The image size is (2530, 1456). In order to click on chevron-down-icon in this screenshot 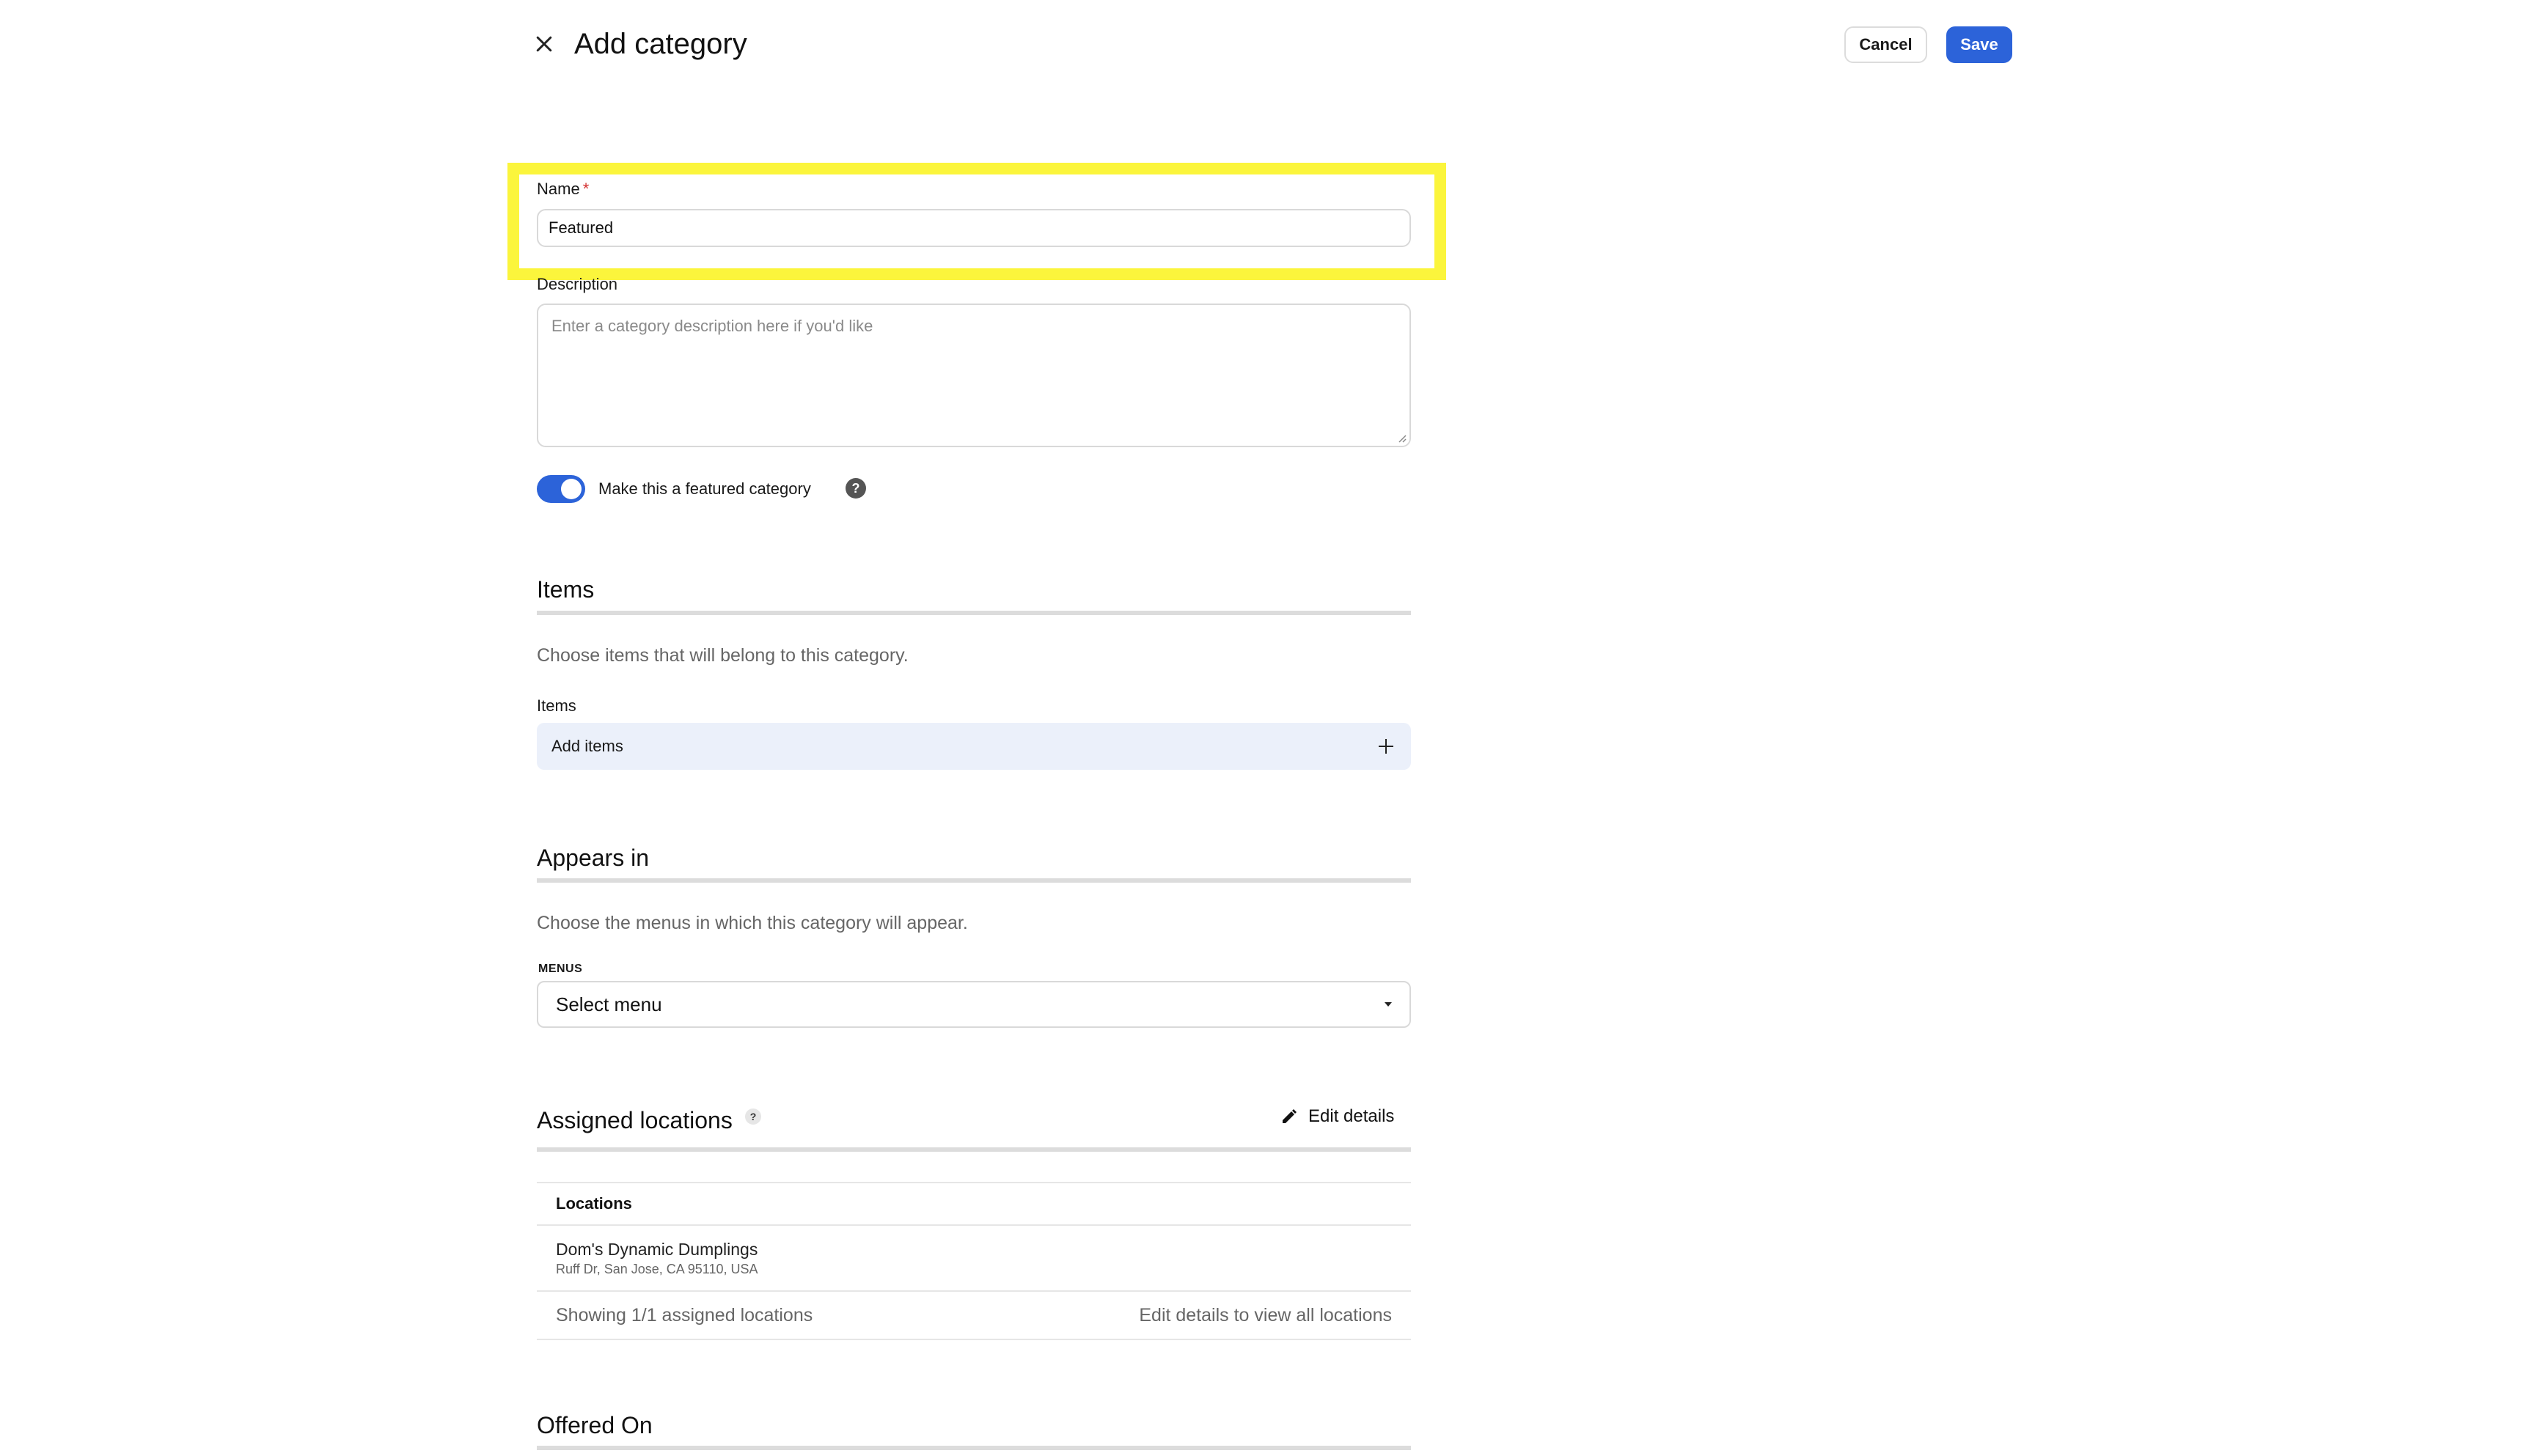, I will do `click(1388, 1004)`.